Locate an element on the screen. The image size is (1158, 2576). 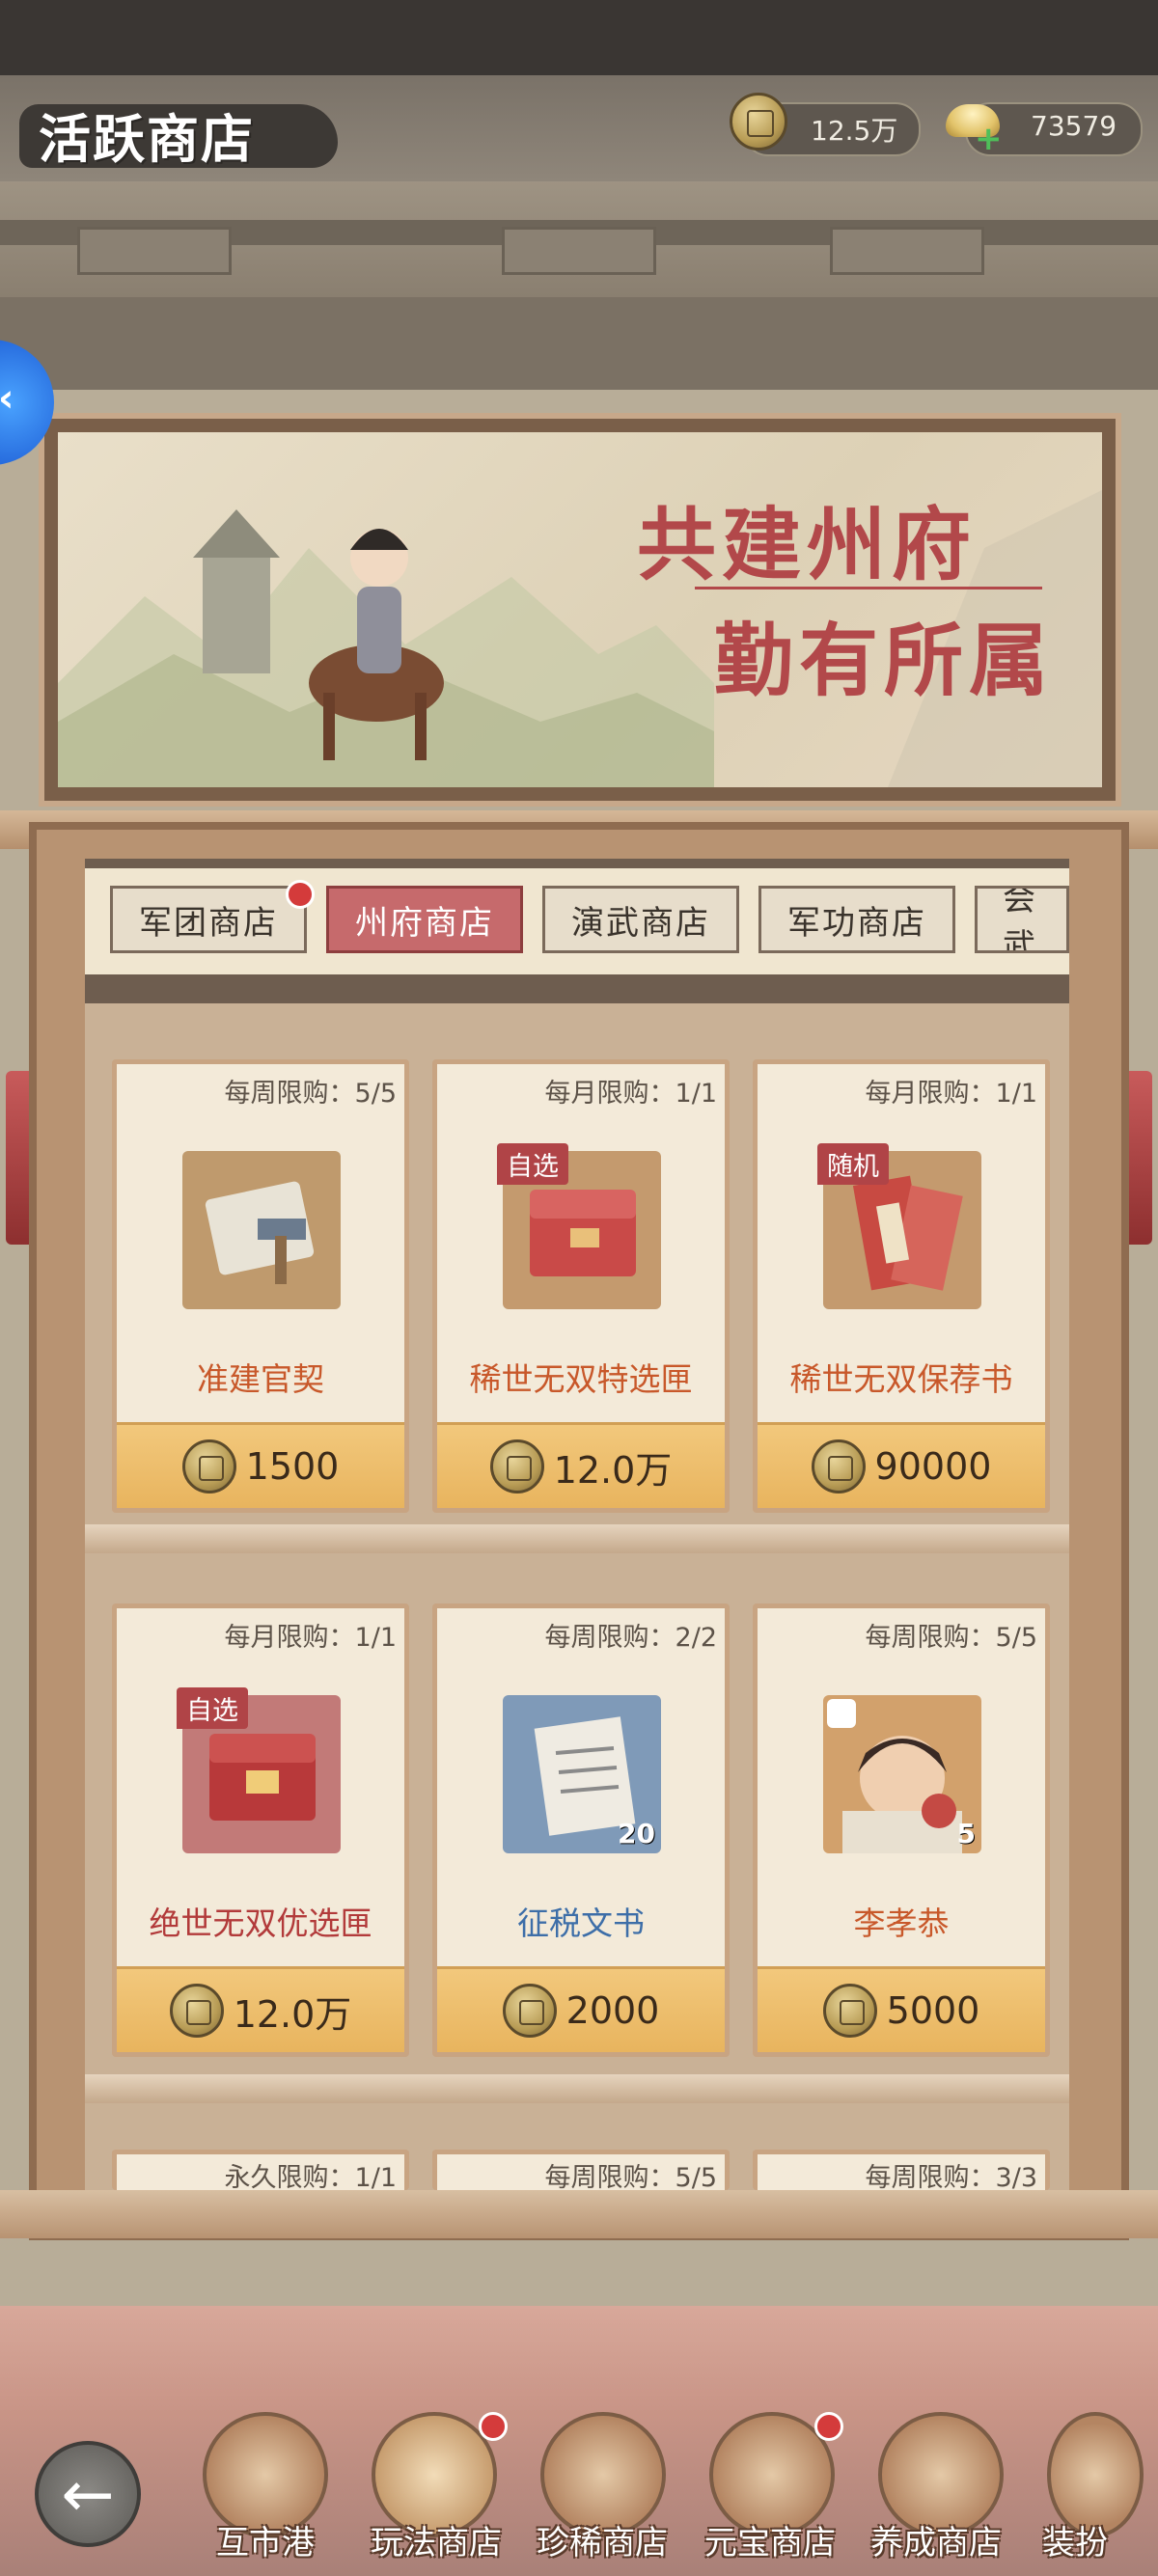
coin-value: 12.5万 is located at coordinates (854, 131).